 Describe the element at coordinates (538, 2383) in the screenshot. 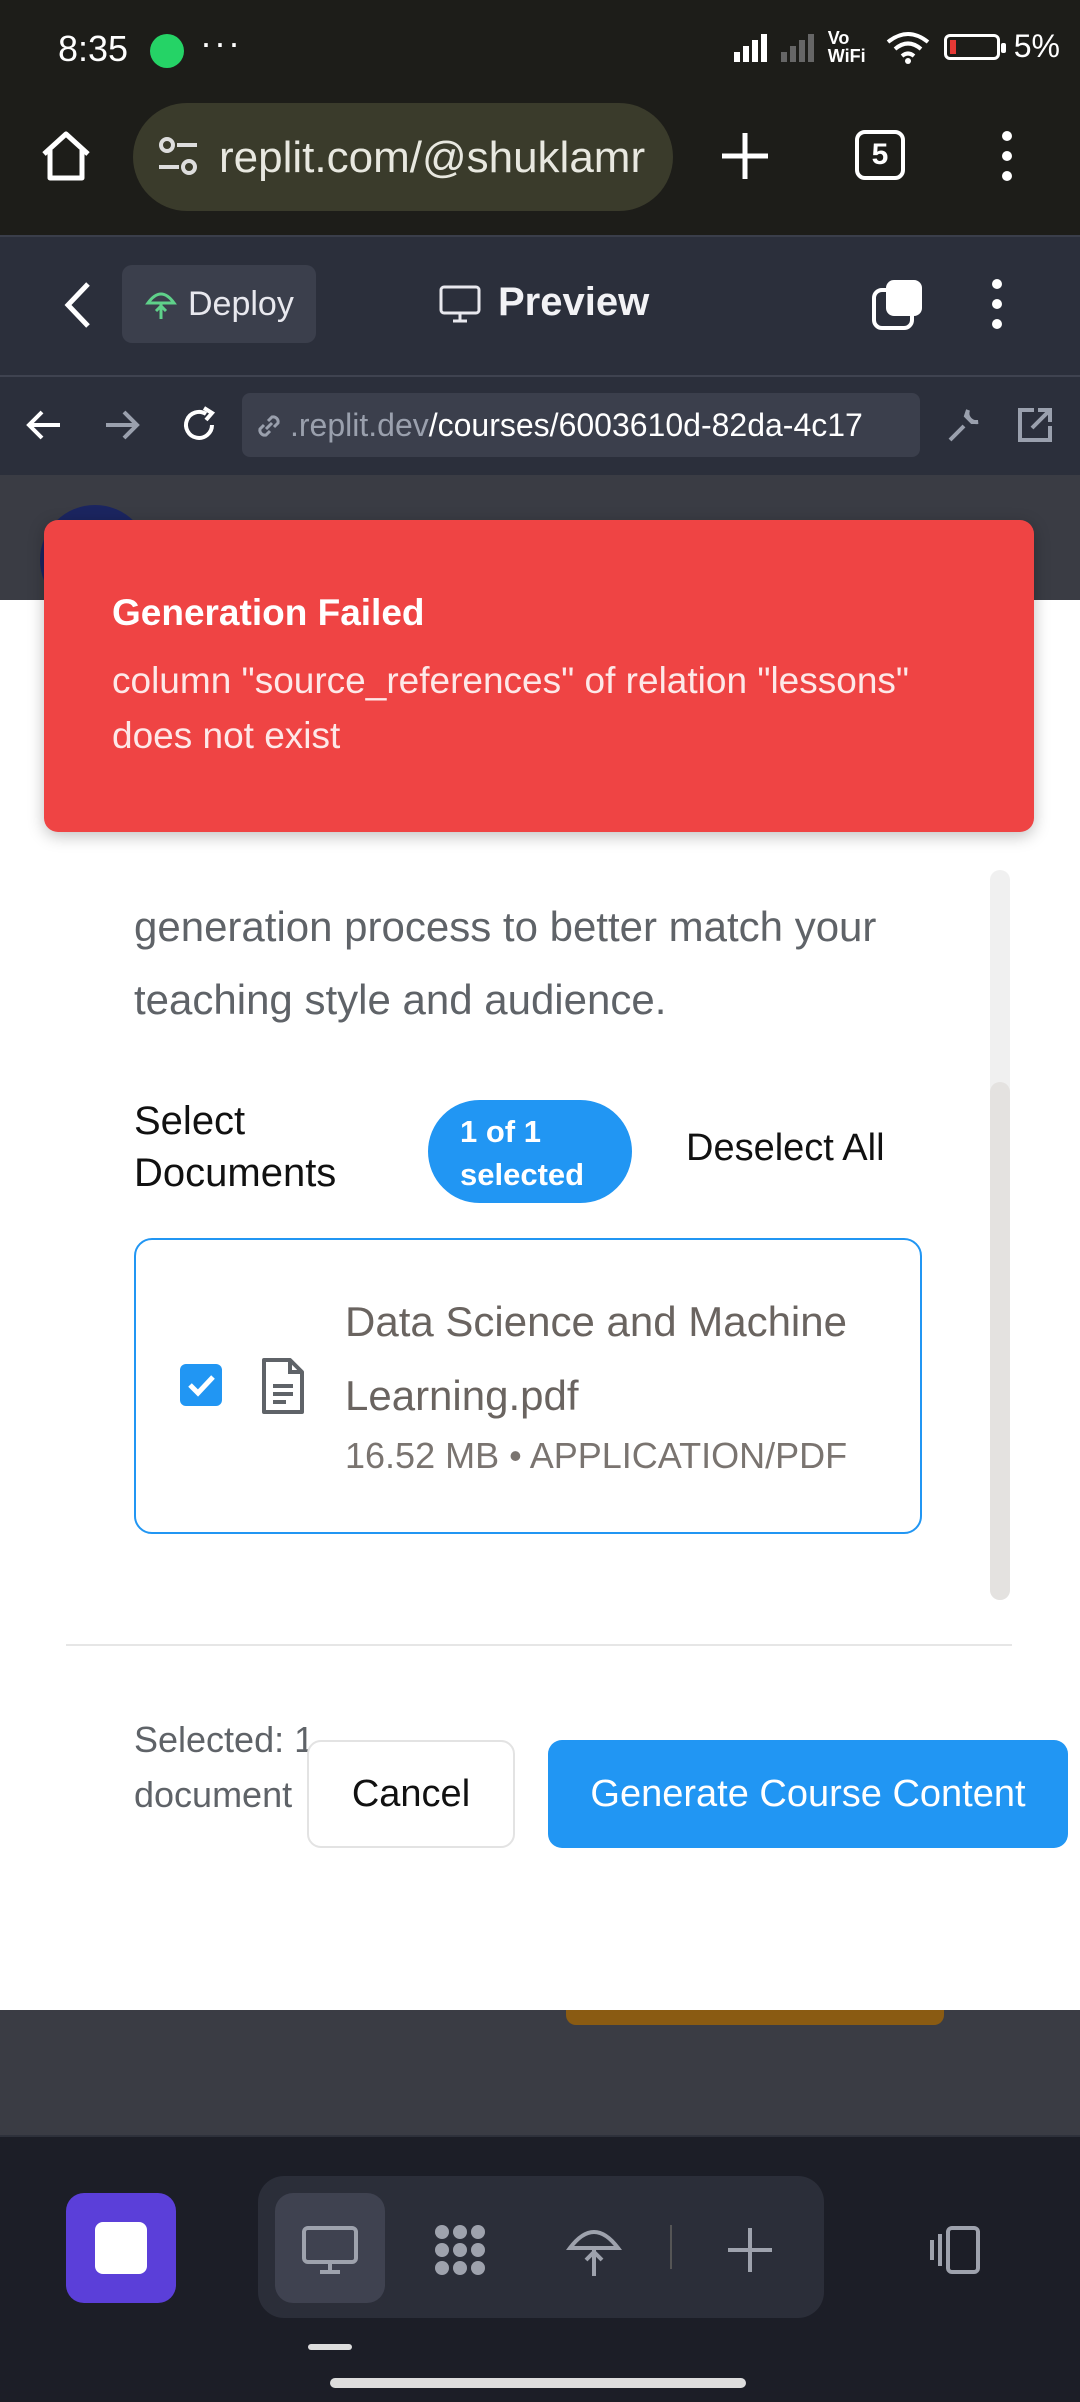

I see `gesture-home-indicator` at that location.